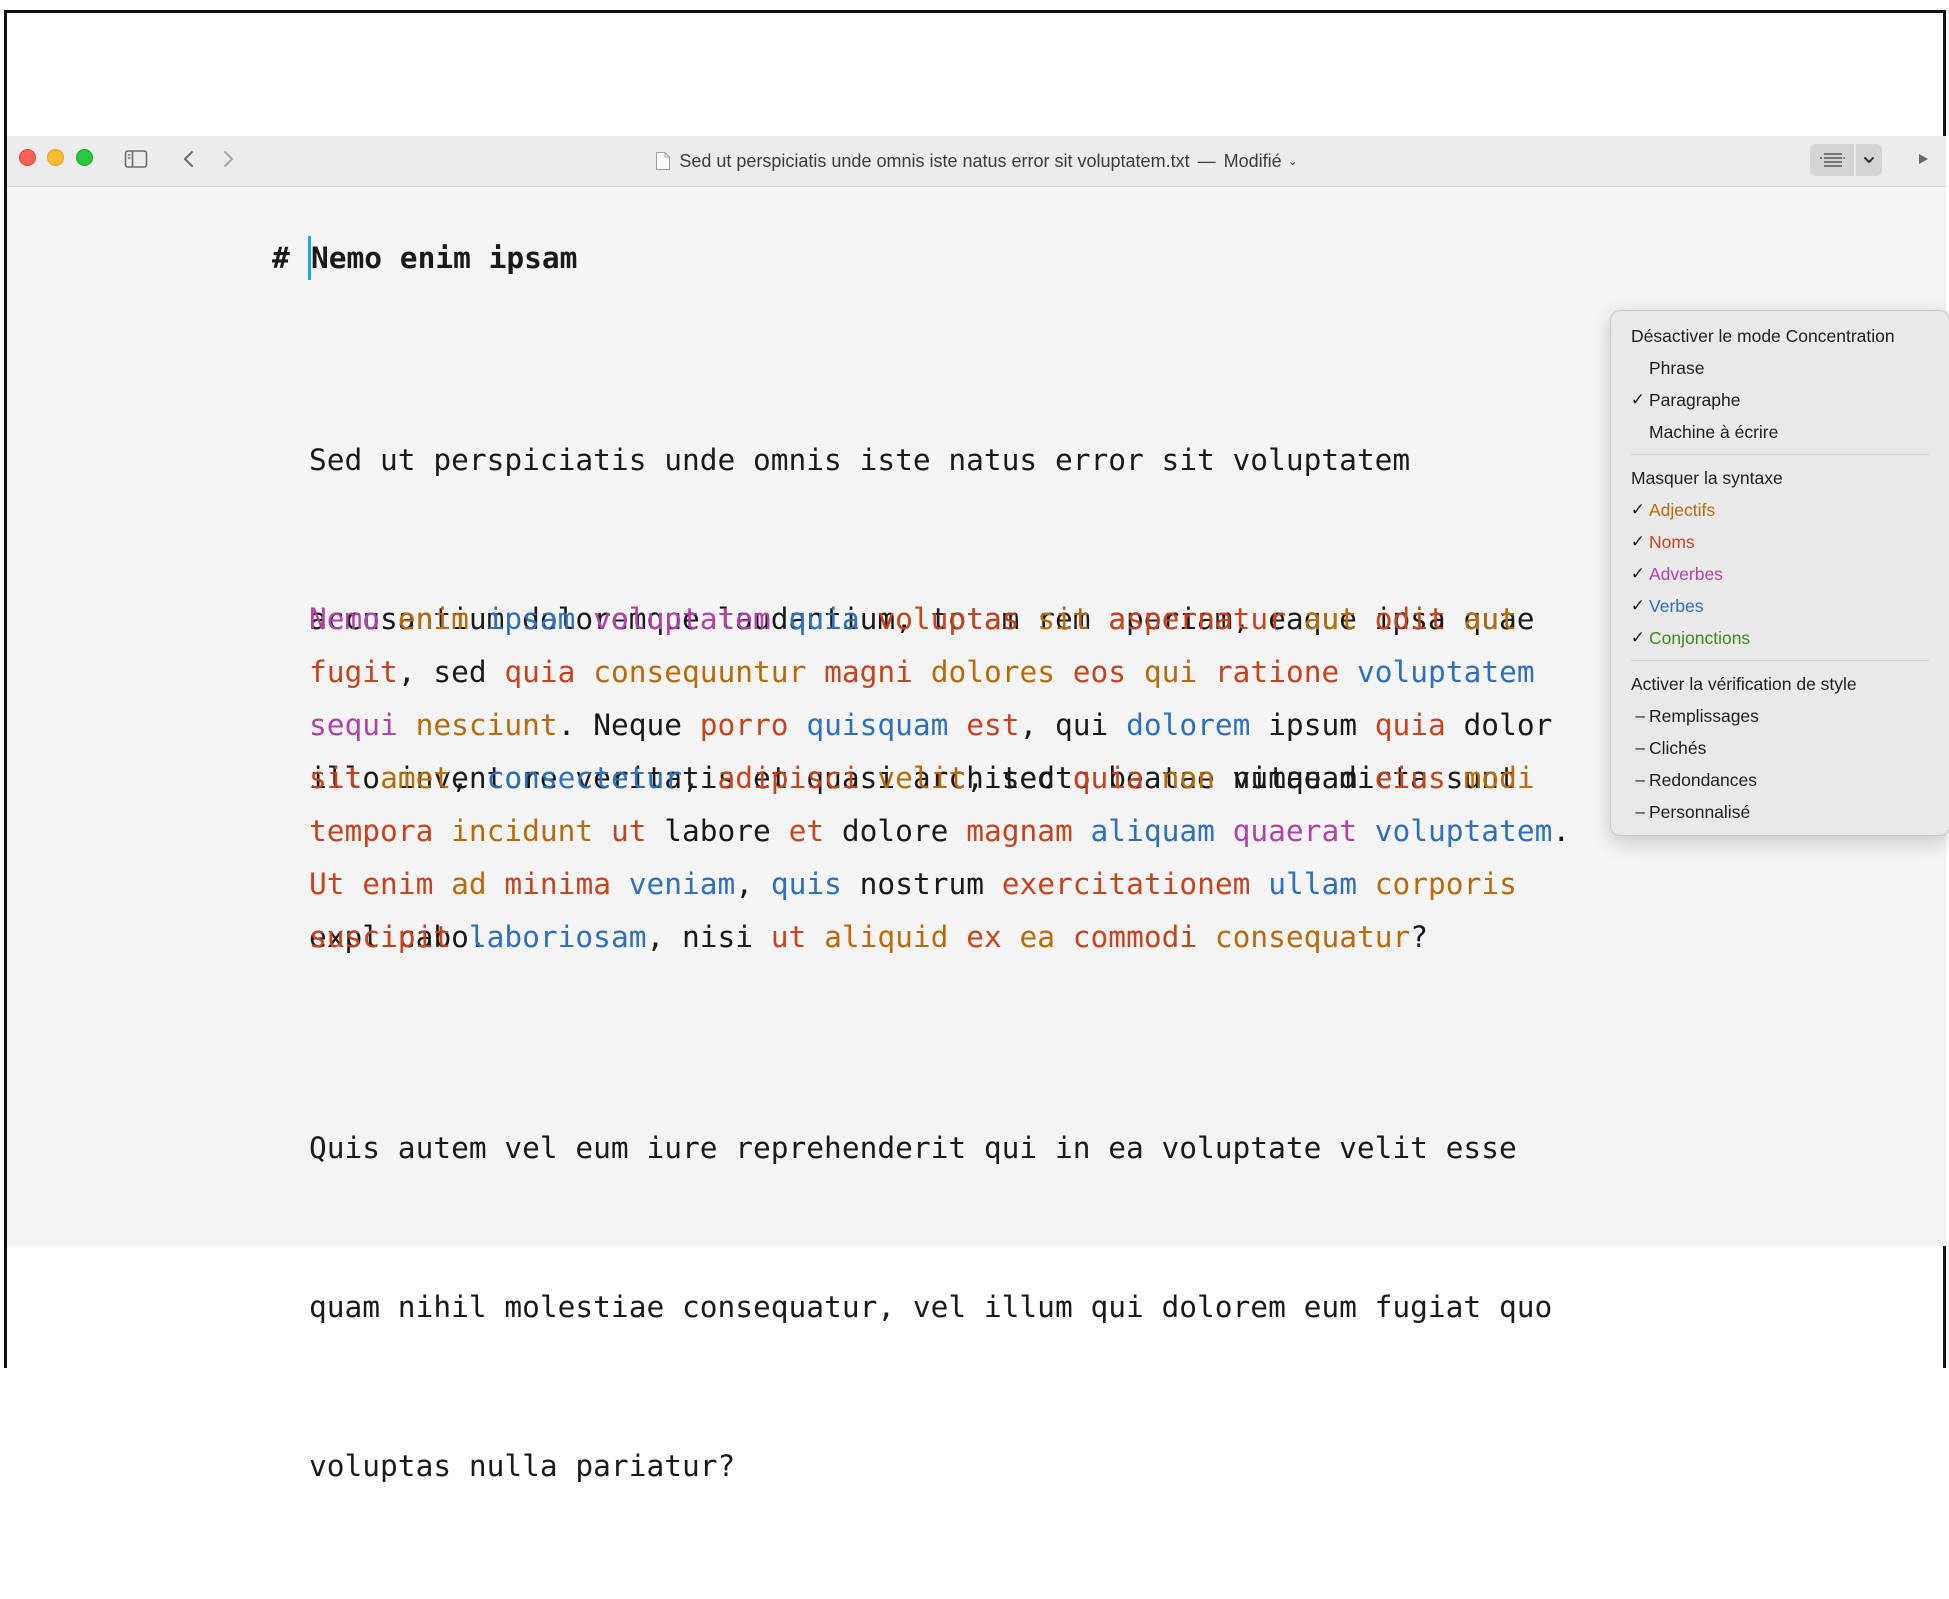 The image size is (1949, 1599). I want to click on focus-mode-button, so click(1832, 160).